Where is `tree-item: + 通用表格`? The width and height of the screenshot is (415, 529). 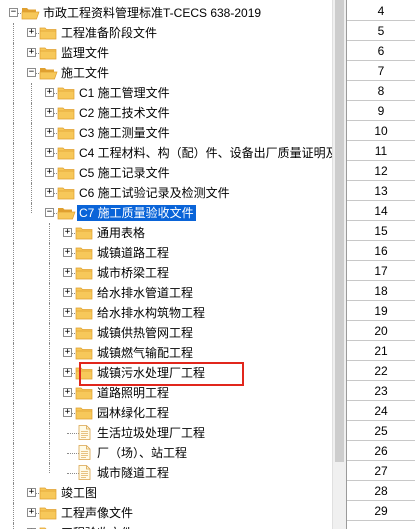
tree-item: + 通用表格 is located at coordinates (166, 233).